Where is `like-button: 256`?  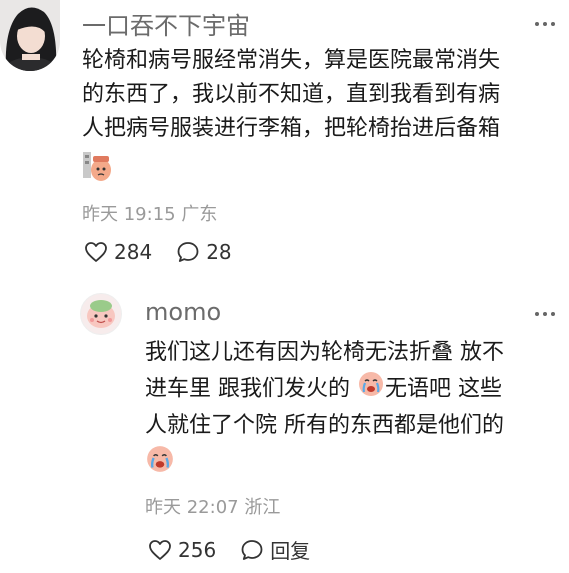 like-button: 256 is located at coordinates (182, 550).